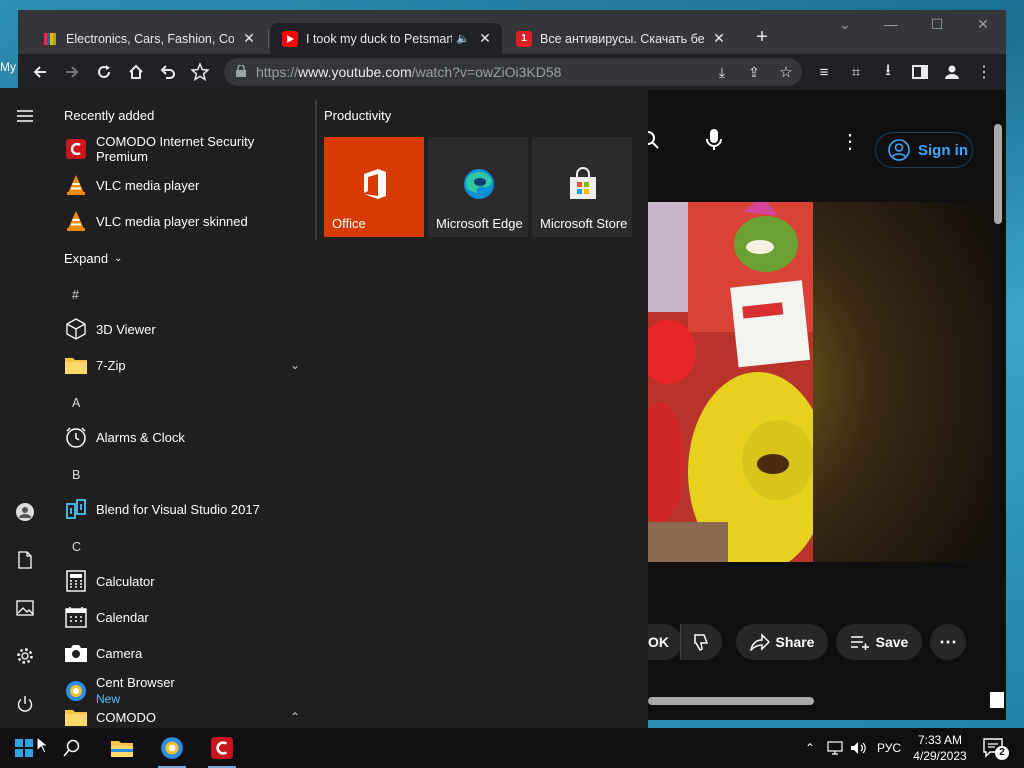 This screenshot has height=768, width=1024. What do you see at coordinates (948, 642) in the screenshot?
I see `more-actions-button: ⋯` at bounding box center [948, 642].